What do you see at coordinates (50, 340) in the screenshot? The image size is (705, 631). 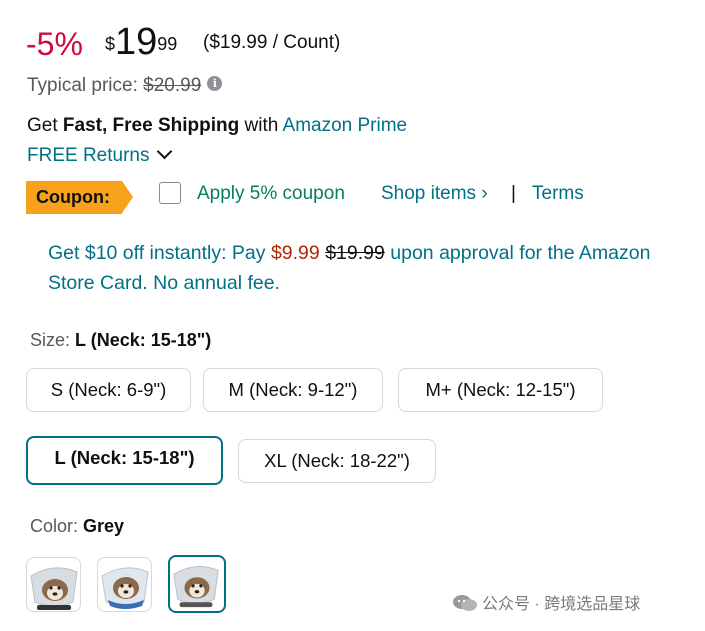 I see `size-label-text: Size:` at bounding box center [50, 340].